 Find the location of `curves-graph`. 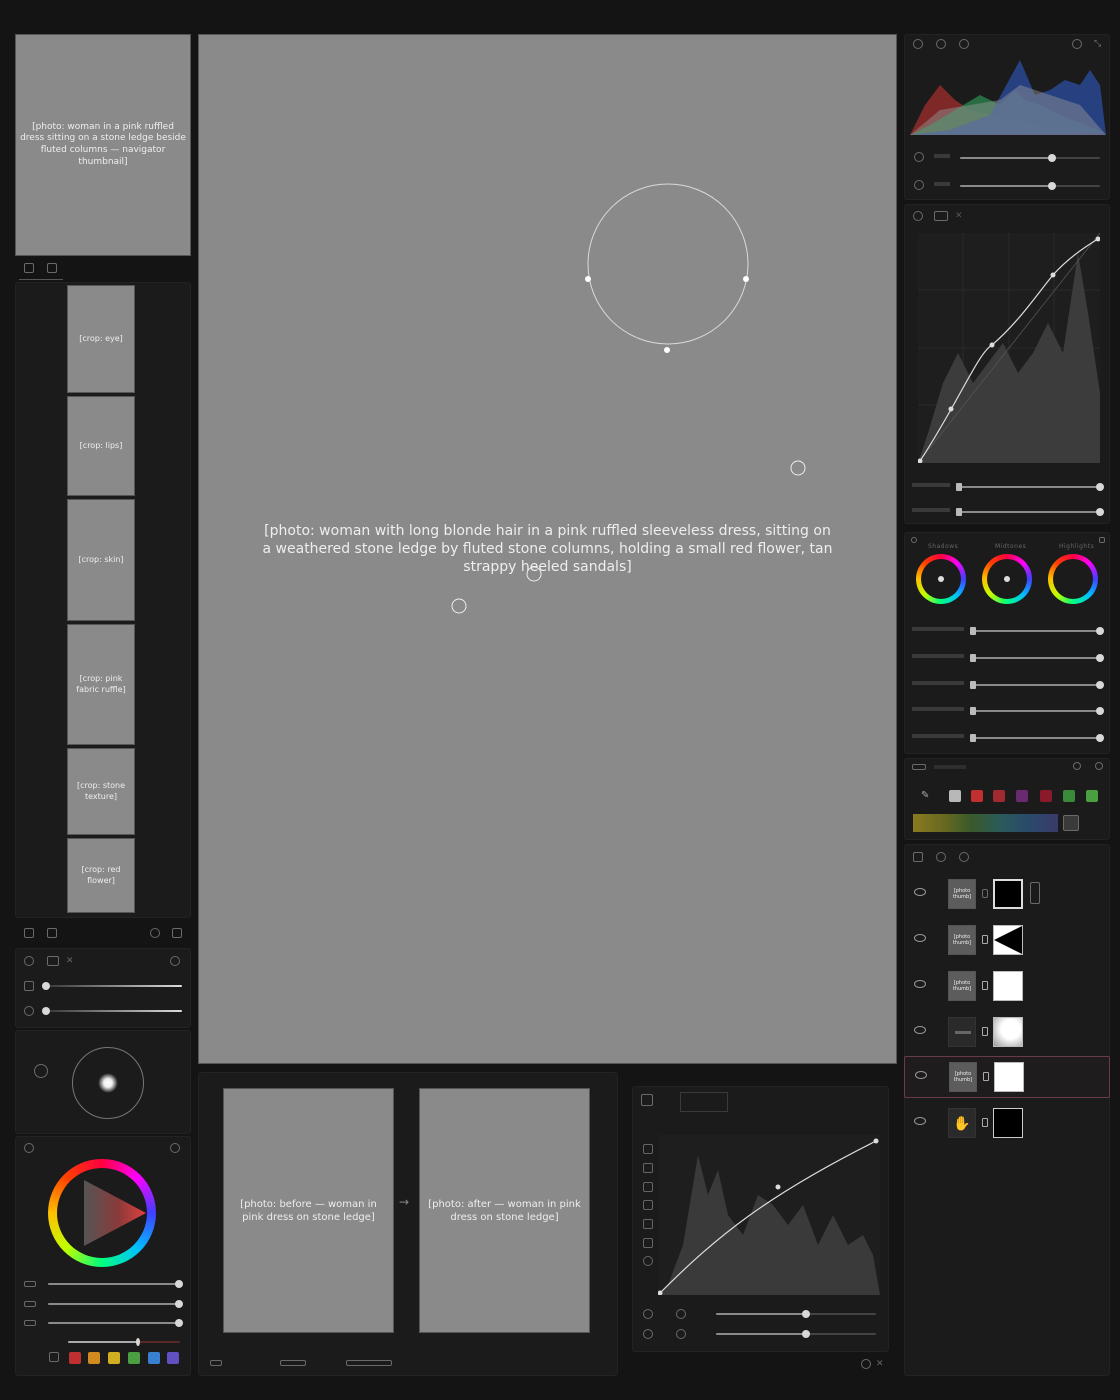

curves-graph is located at coordinates (1009, 348).